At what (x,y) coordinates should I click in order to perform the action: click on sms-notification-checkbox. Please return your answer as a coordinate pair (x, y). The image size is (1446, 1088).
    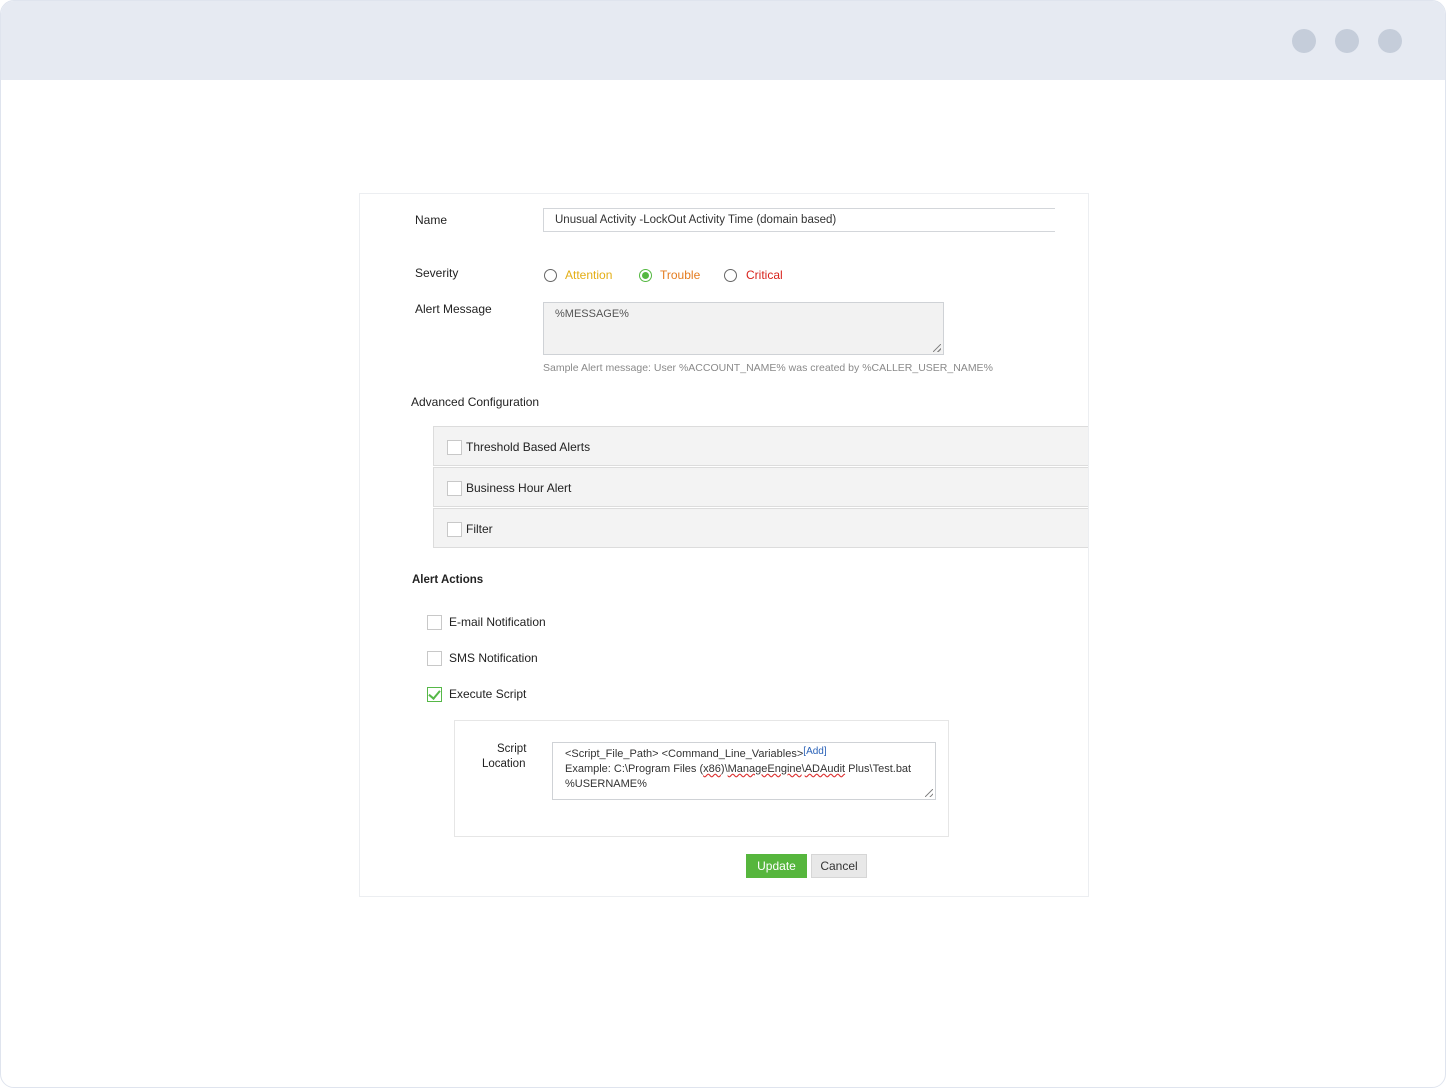
    Looking at the image, I should click on (434, 658).